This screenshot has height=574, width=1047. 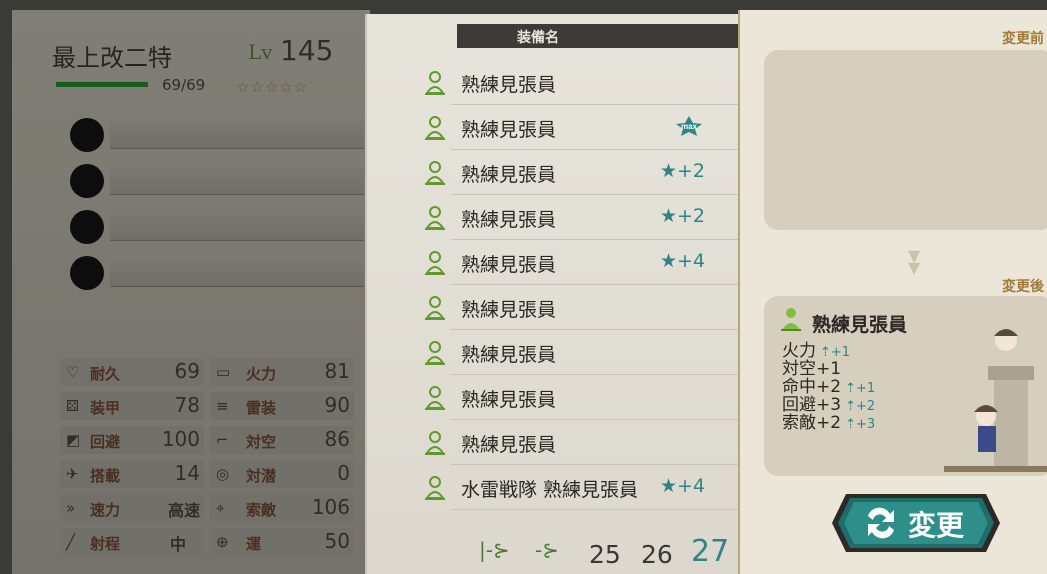 What do you see at coordinates (812, 369) in the screenshot?
I see `bonus-line: 対空+1` at bounding box center [812, 369].